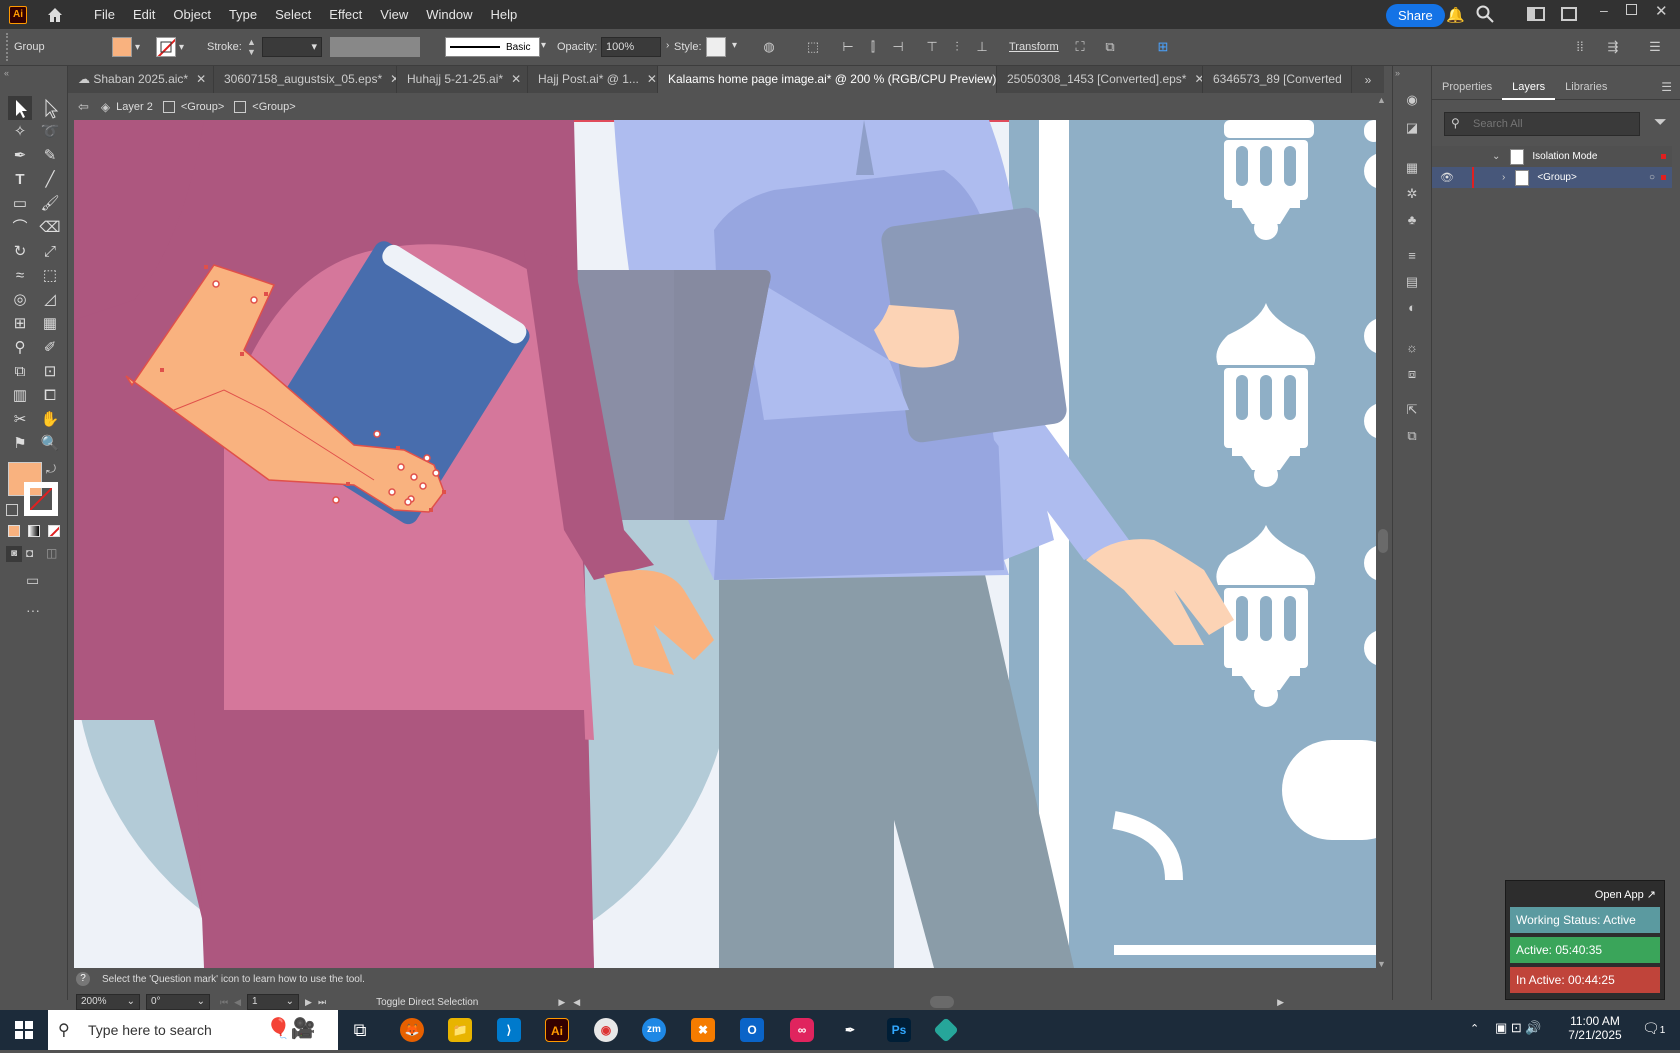 This screenshot has width=1680, height=1053. Describe the element at coordinates (752, 1030) in the screenshot. I see `outlook-icon: O` at that location.